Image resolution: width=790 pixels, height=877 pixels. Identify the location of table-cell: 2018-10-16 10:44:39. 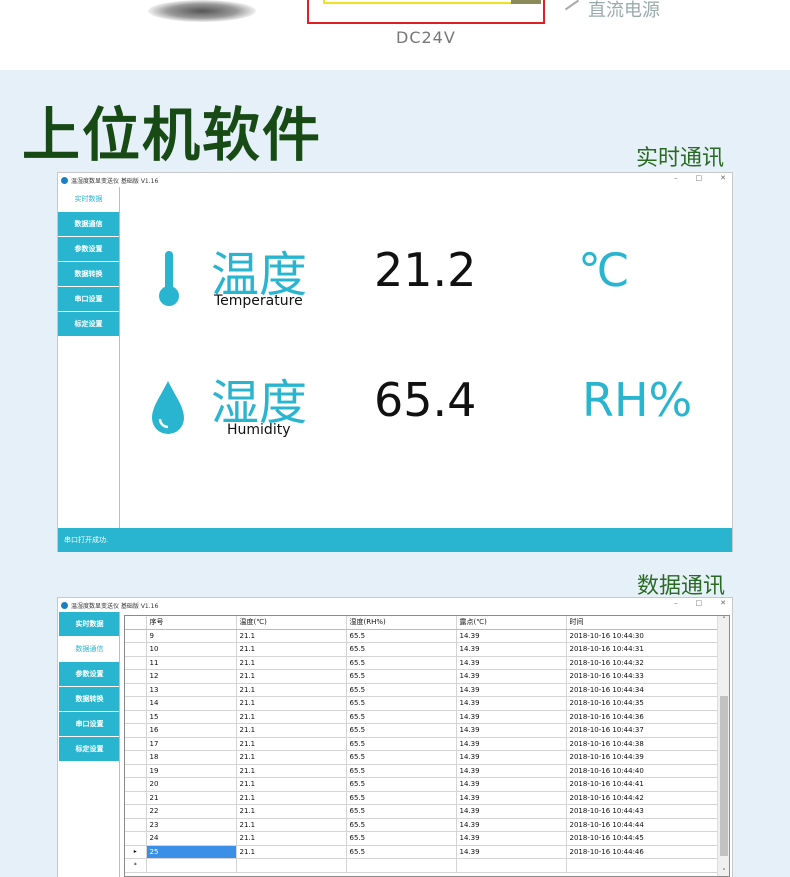
(643, 757).